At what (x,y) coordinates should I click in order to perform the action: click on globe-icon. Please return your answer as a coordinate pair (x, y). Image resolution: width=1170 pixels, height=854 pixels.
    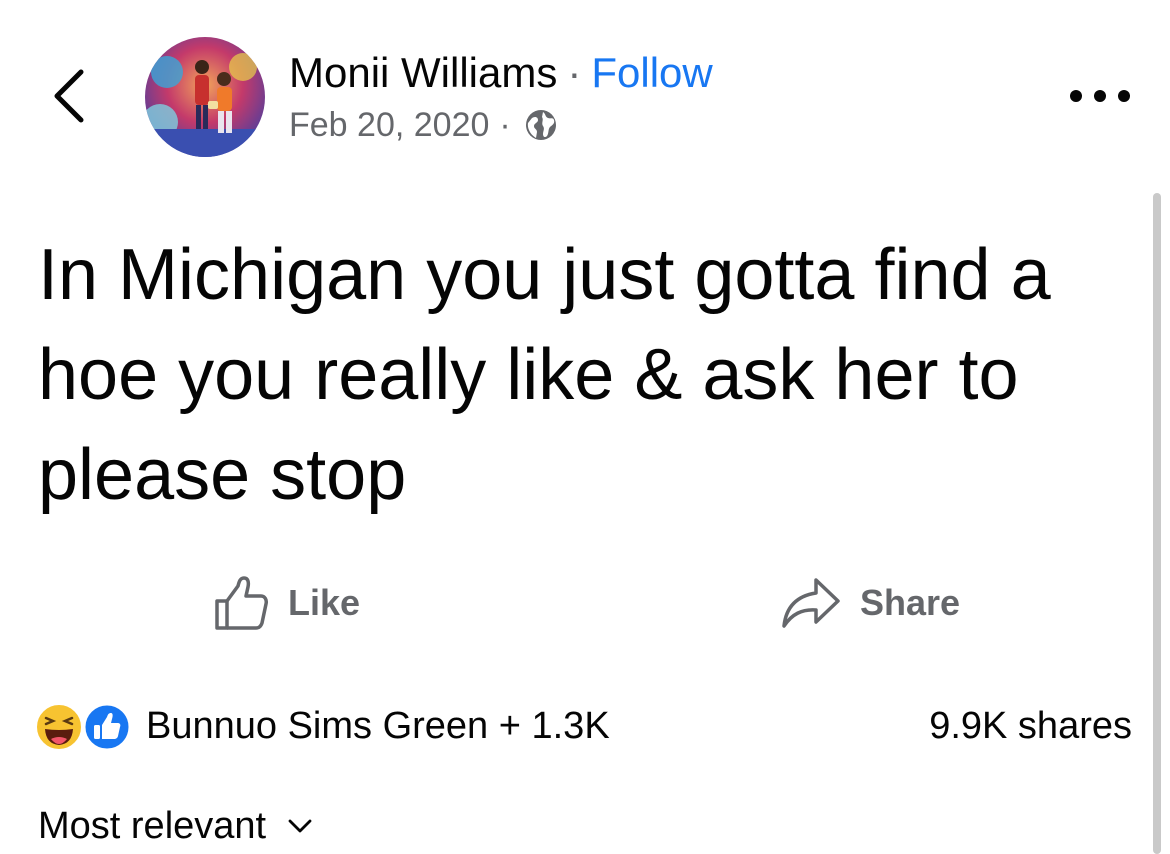
    Looking at the image, I should click on (541, 125).